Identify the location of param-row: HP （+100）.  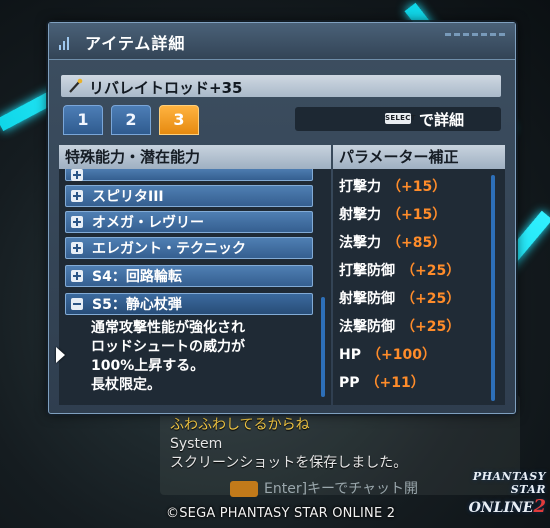
(387, 355).